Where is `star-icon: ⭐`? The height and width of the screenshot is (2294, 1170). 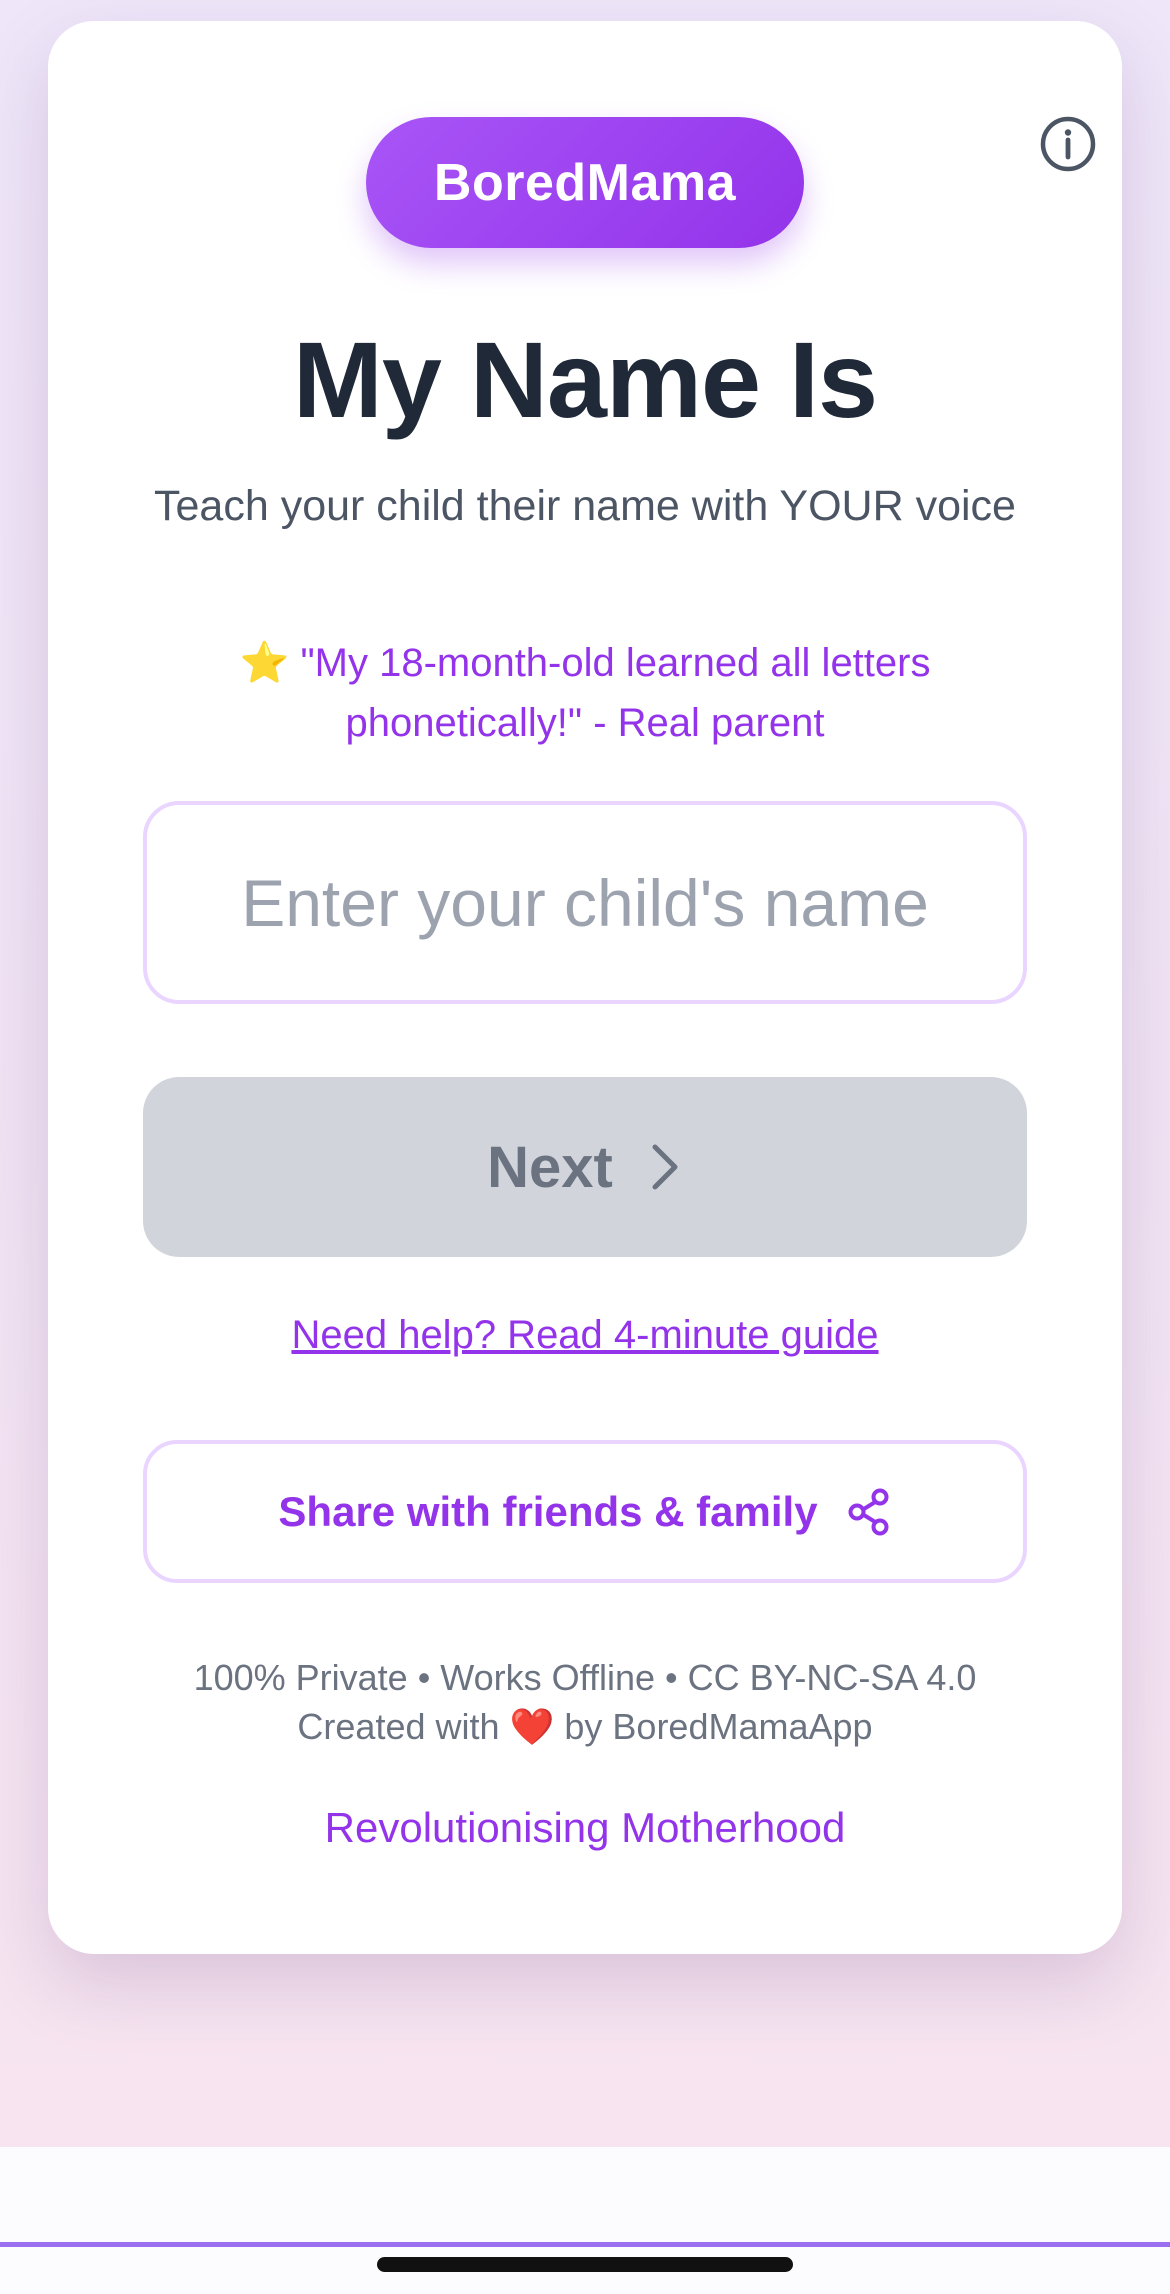
star-icon: ⭐ is located at coordinates (264, 663).